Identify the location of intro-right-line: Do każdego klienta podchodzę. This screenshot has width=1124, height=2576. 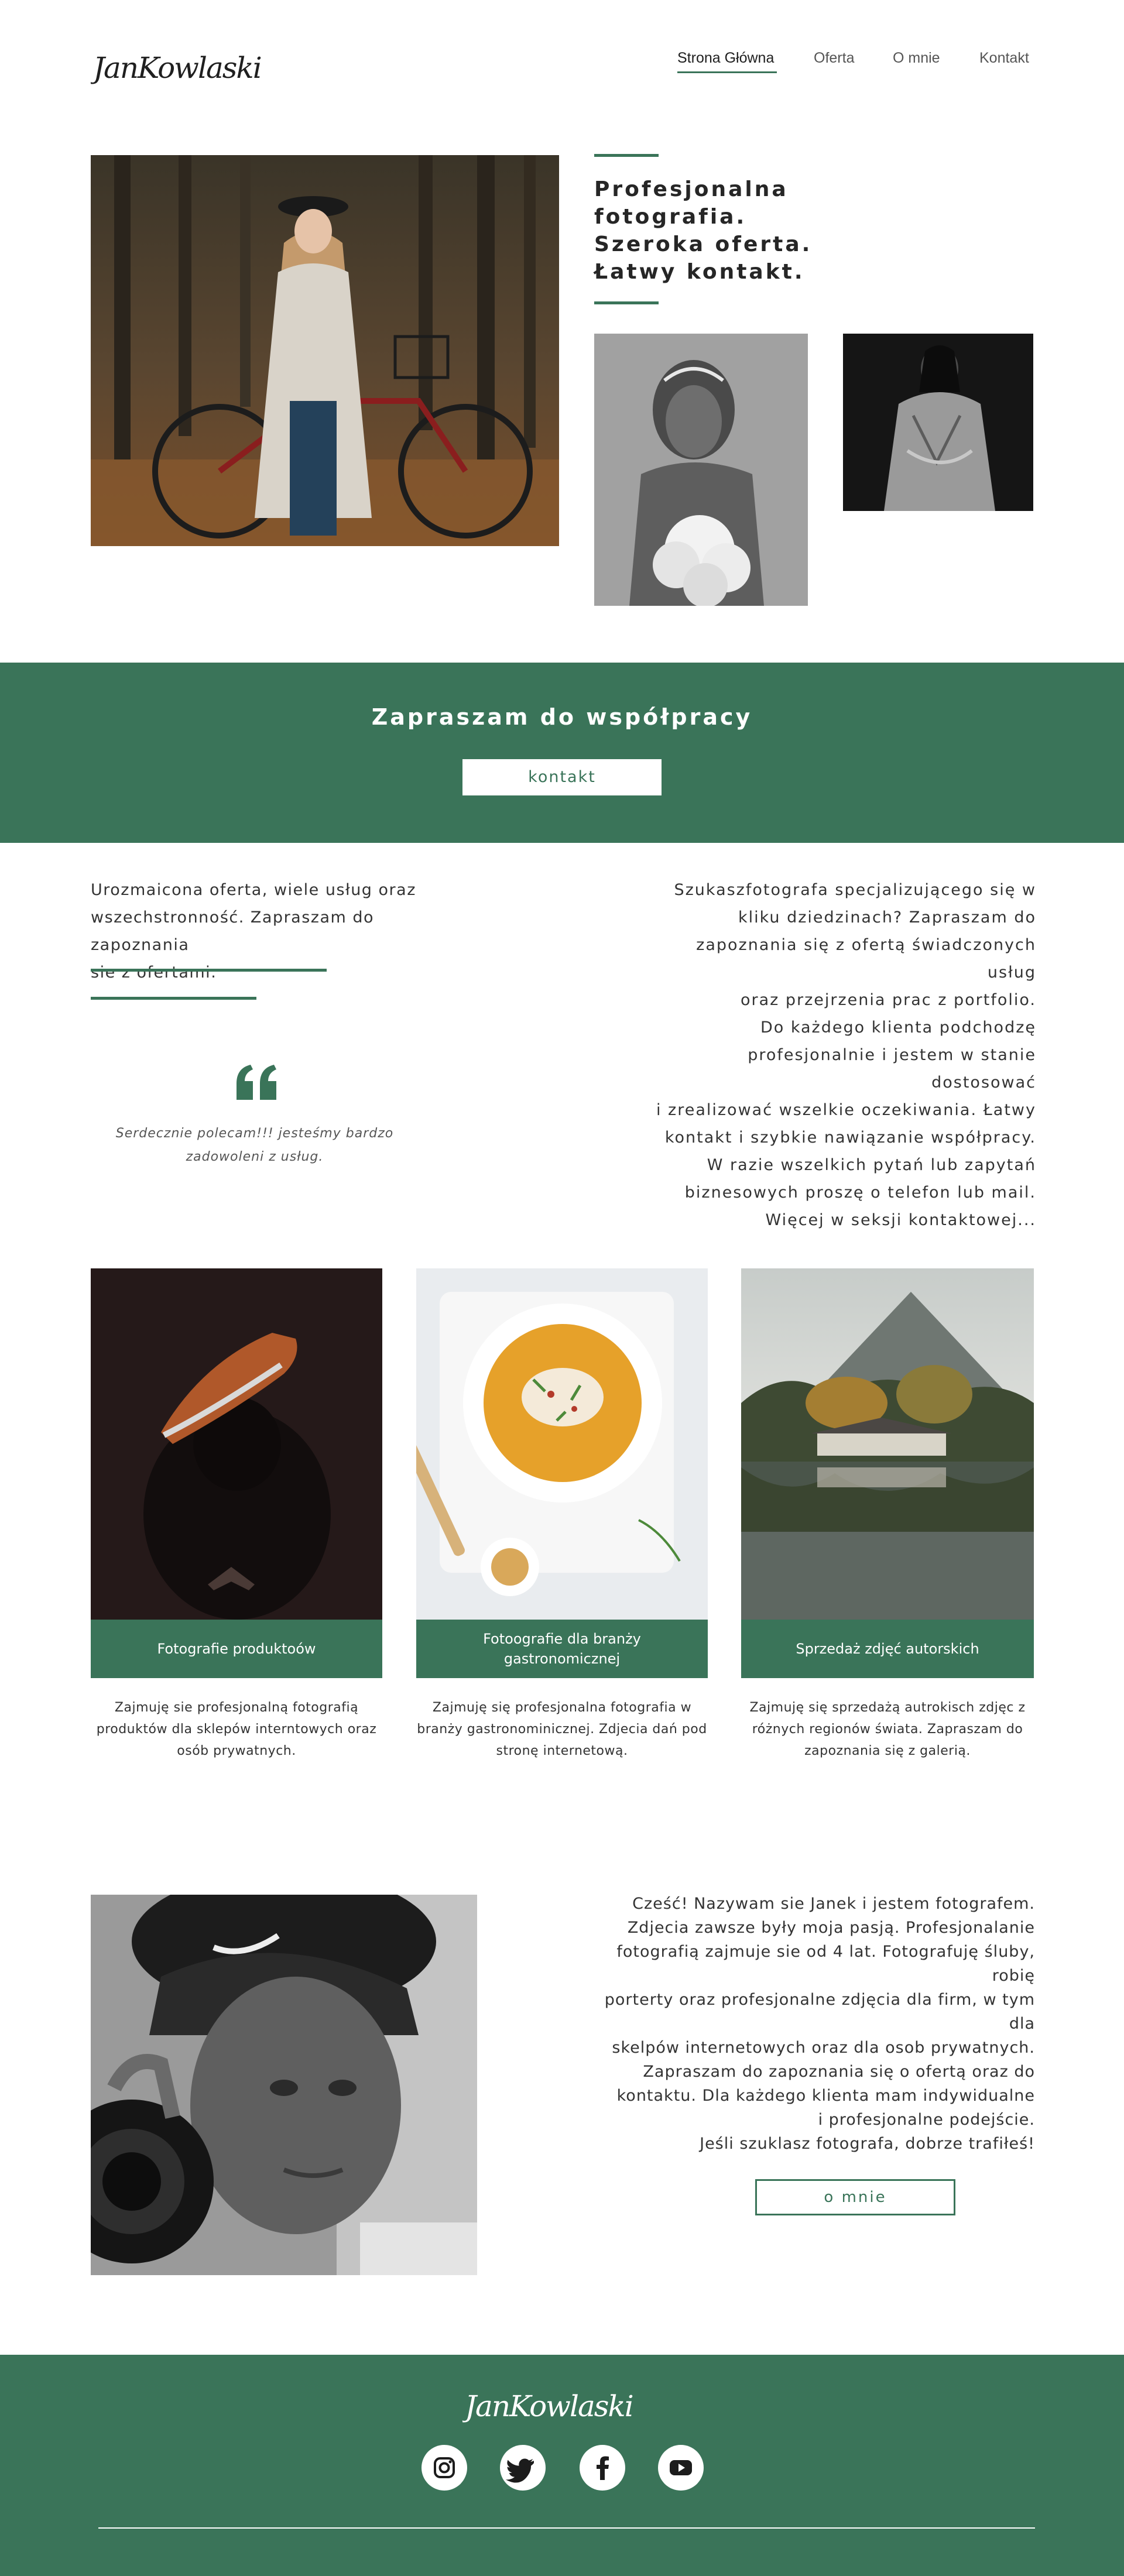
(898, 1028).